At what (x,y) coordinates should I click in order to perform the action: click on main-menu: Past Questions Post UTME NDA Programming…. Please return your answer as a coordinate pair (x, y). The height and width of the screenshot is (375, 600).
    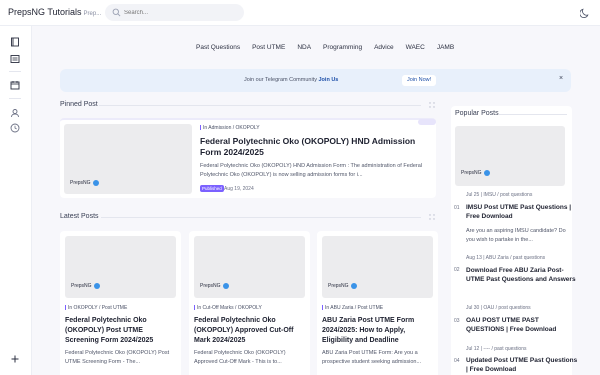
    Looking at the image, I should click on (325, 47).